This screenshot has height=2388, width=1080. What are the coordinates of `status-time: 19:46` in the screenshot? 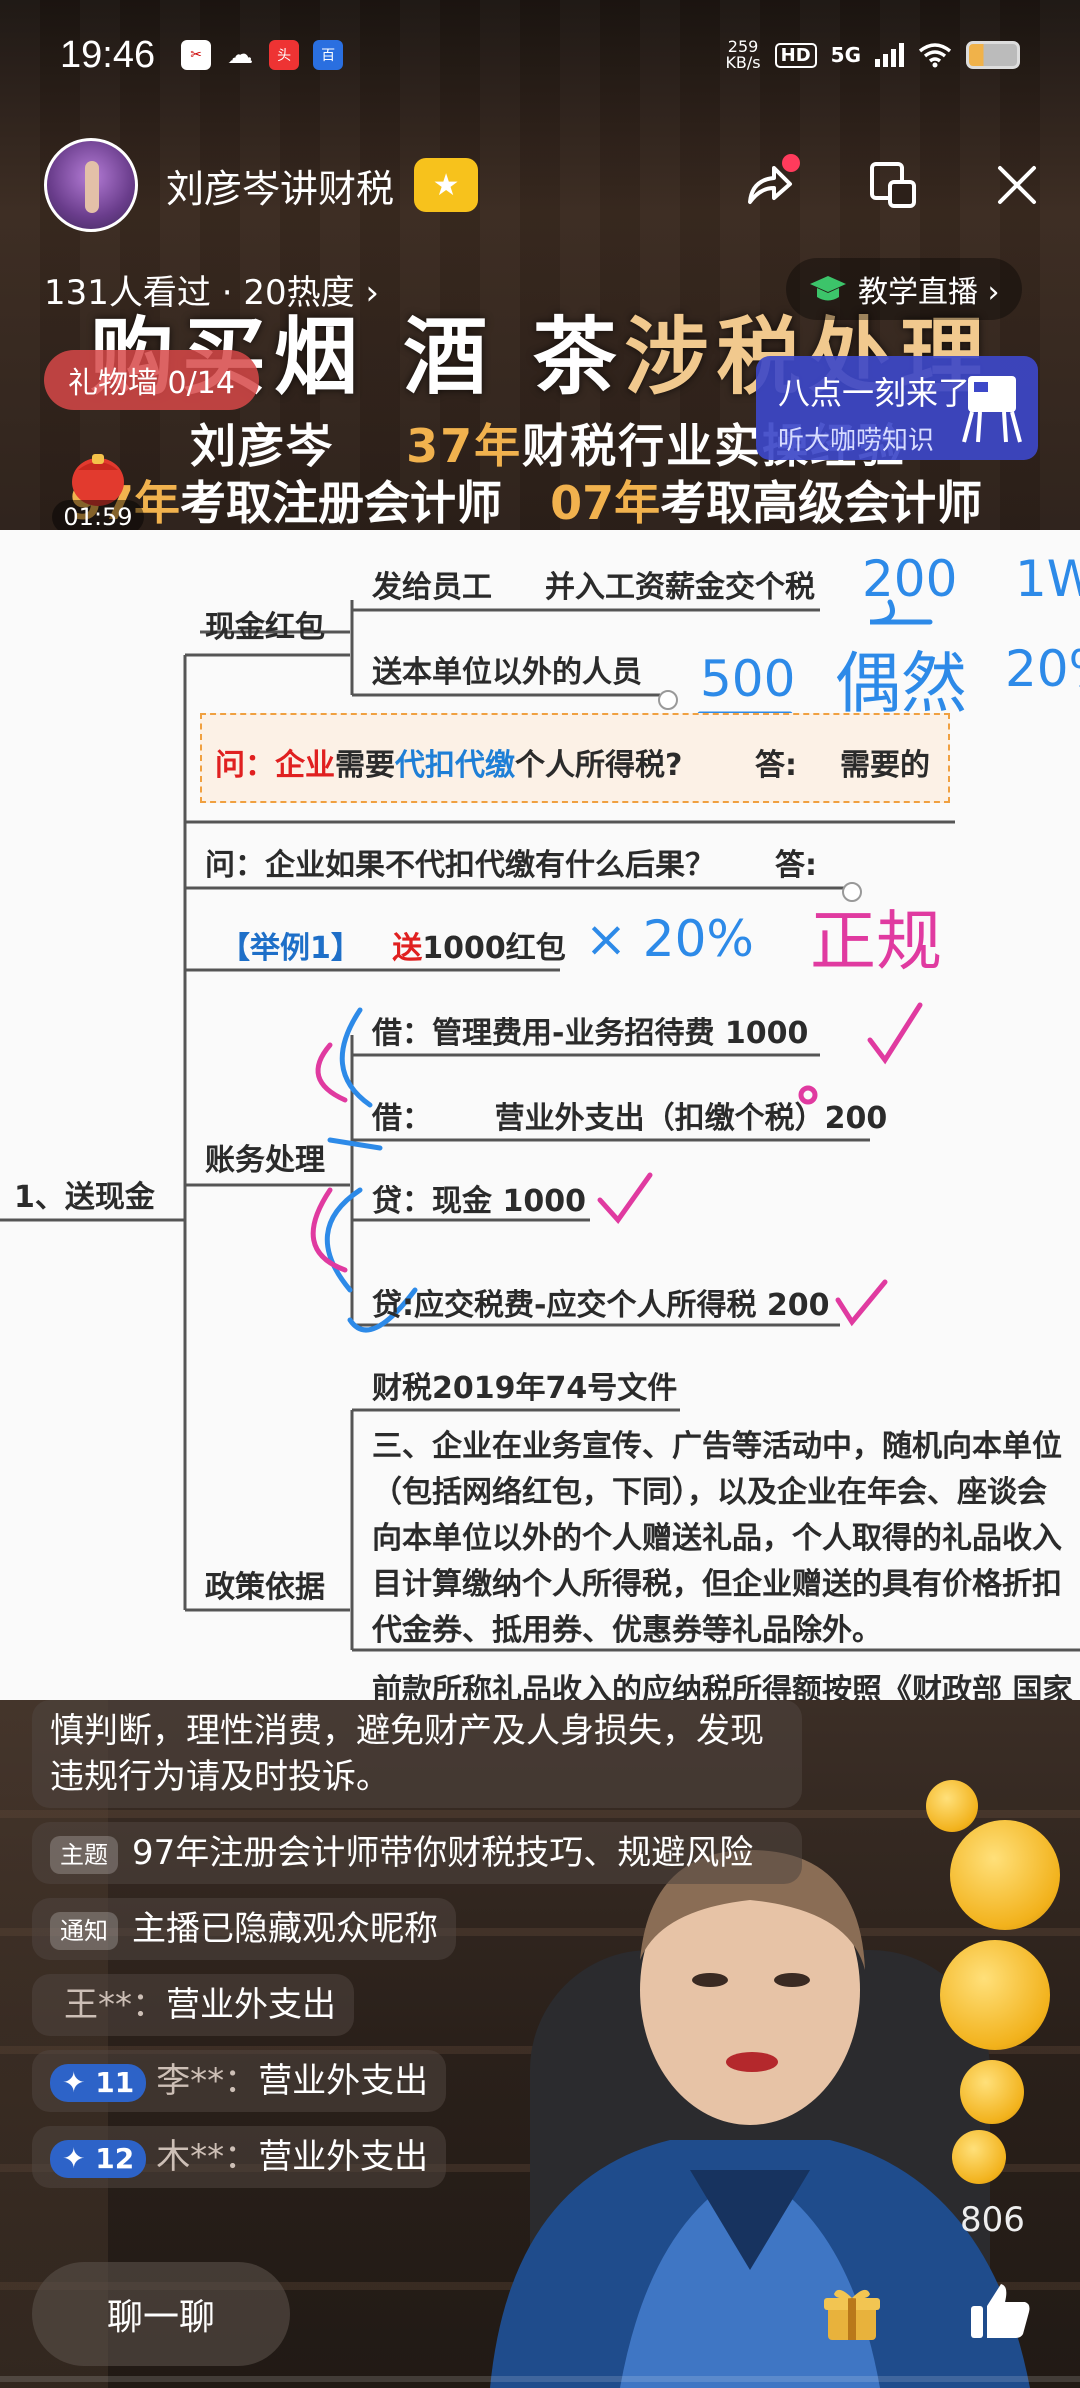 It's located at (108, 54).